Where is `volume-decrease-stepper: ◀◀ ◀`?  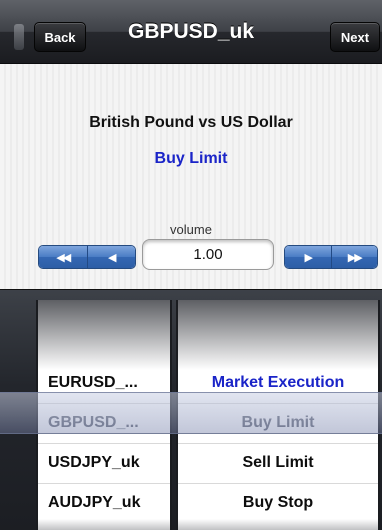
volume-decrease-stepper: ◀◀ ◀ is located at coordinates (87, 257).